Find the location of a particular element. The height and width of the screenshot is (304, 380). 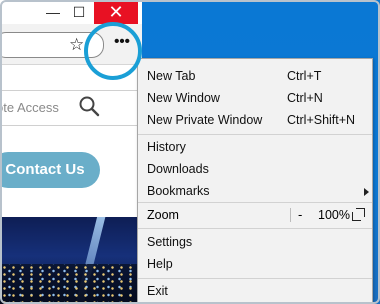

menu-item-label: New Window is located at coordinates (183, 98).